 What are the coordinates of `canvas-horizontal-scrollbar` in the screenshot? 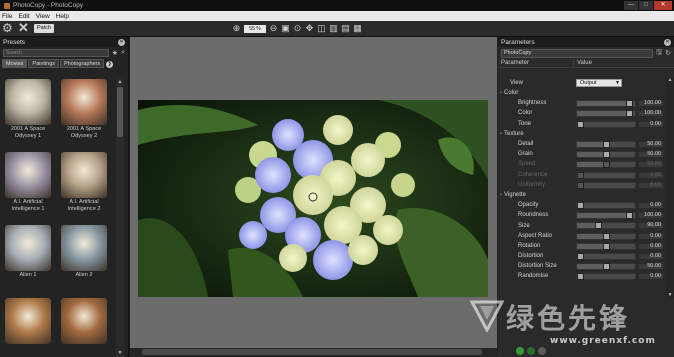 It's located at (313, 352).